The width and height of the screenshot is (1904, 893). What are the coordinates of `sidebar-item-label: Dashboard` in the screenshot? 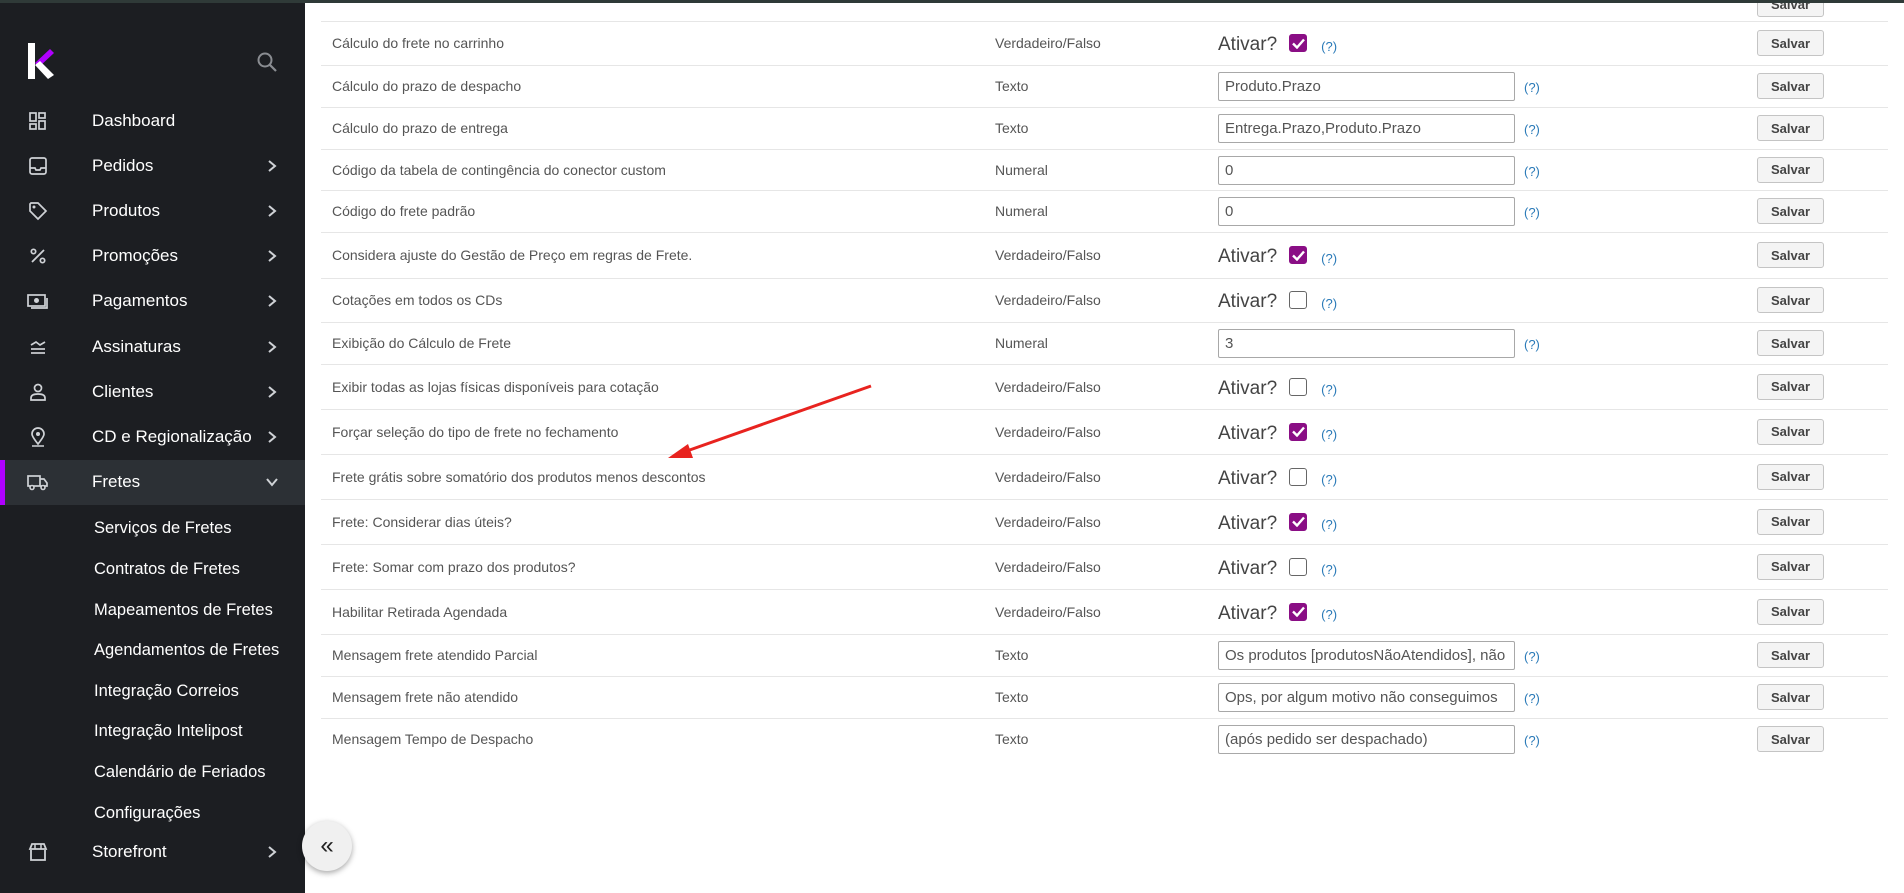 It's located at (134, 120).